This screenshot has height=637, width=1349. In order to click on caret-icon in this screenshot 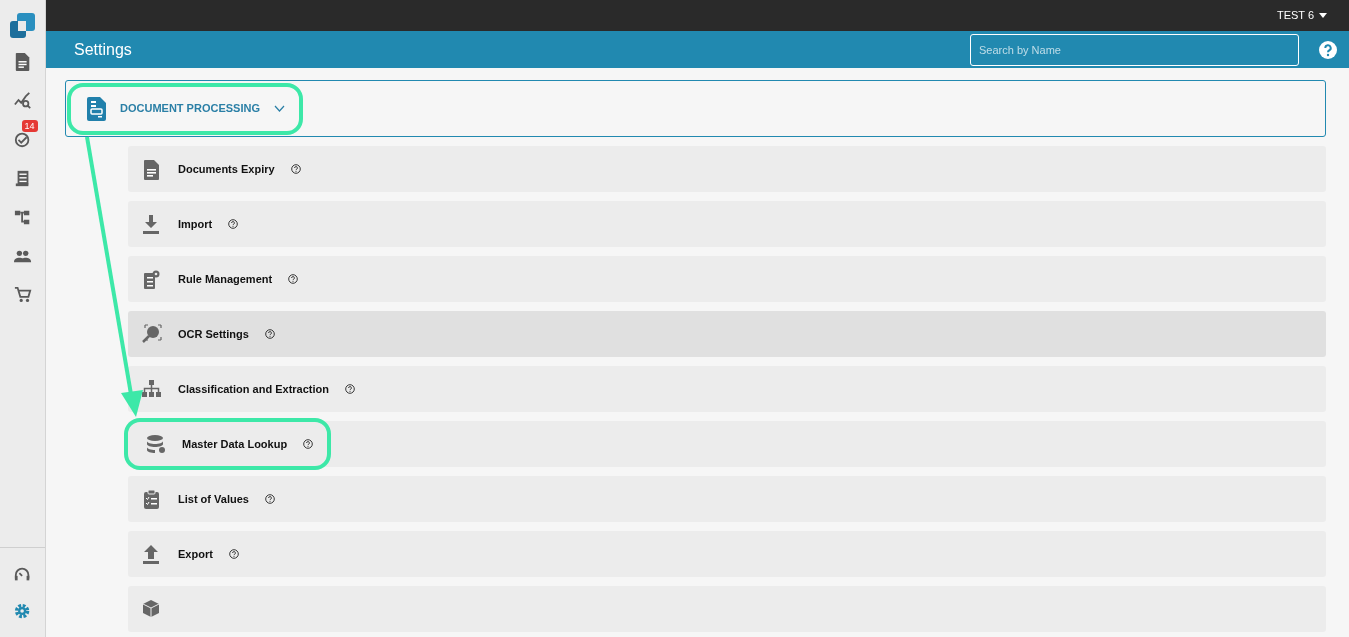, I will do `click(1323, 15)`.